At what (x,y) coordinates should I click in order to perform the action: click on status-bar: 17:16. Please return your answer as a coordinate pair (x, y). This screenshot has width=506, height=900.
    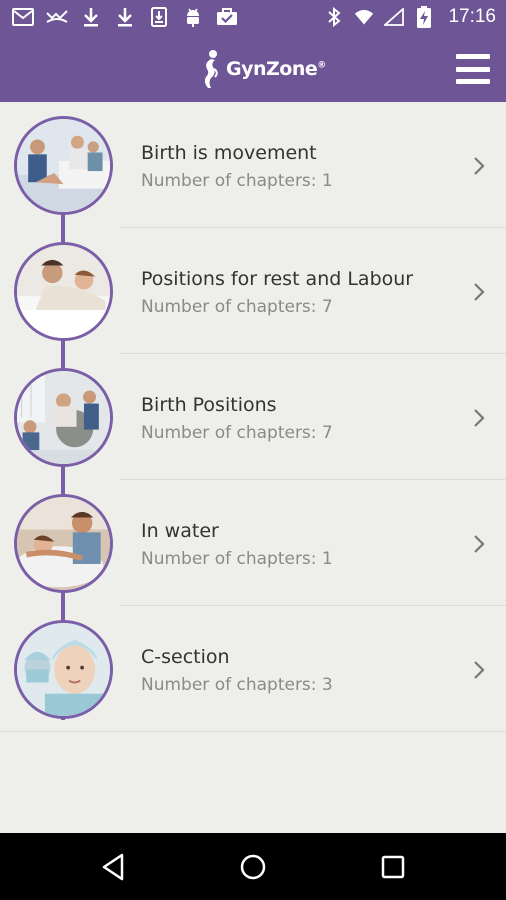
    Looking at the image, I should click on (253, 18).